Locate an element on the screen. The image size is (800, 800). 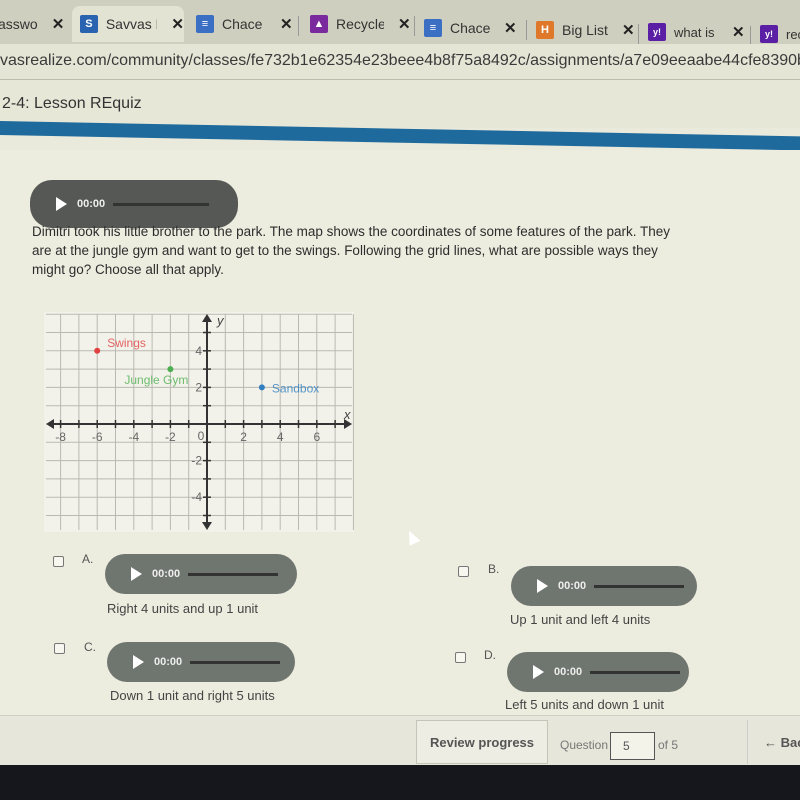
question-number-input is located at coordinates (632, 746).